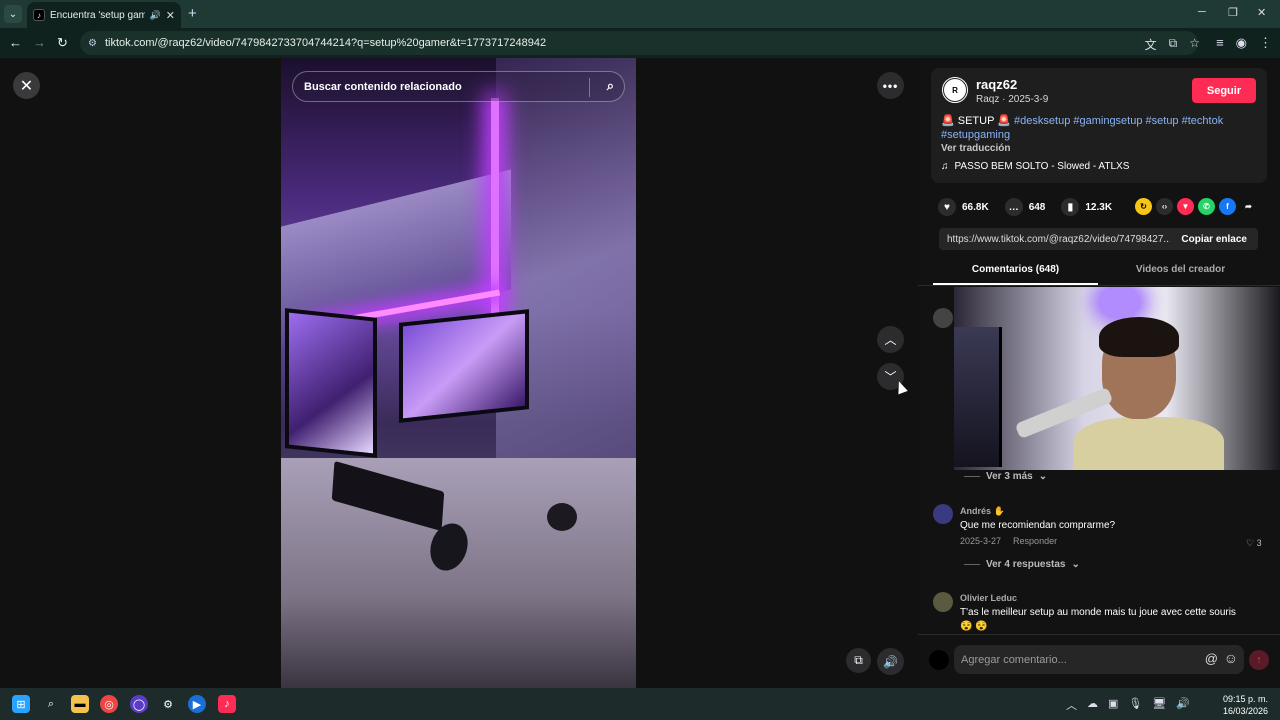 This screenshot has width=1280, height=720. Describe the element at coordinates (458, 86) in the screenshot. I see `related-search-input: Buscar contenido relacionado ⌕` at that location.